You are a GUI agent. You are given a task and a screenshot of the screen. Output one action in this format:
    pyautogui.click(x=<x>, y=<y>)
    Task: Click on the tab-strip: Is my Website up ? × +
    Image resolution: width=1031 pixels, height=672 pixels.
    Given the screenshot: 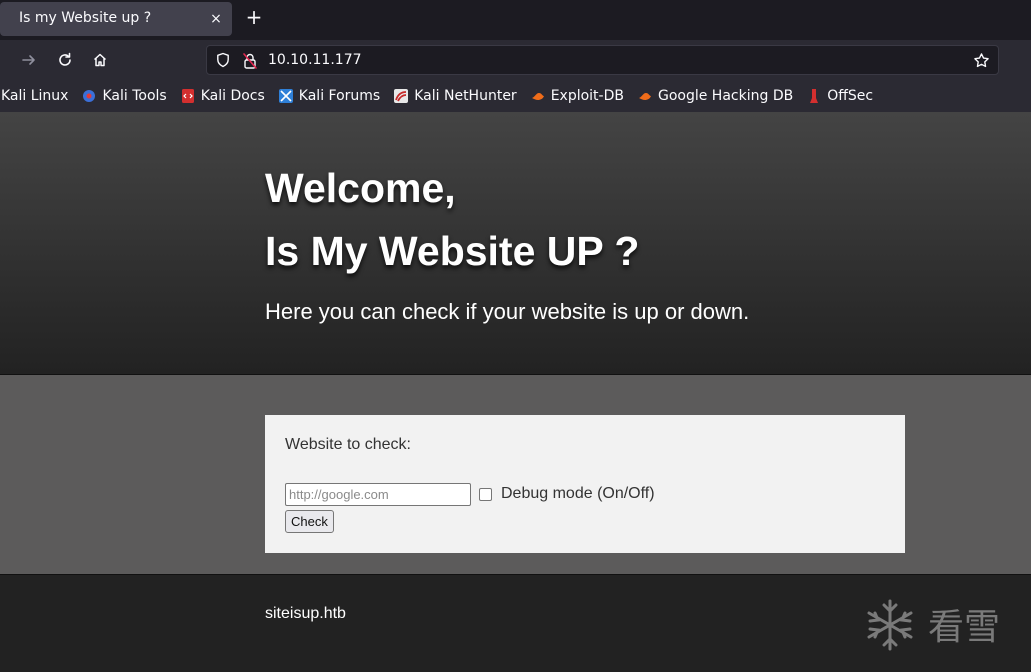 What is the action you would take?
    pyautogui.click(x=515, y=20)
    